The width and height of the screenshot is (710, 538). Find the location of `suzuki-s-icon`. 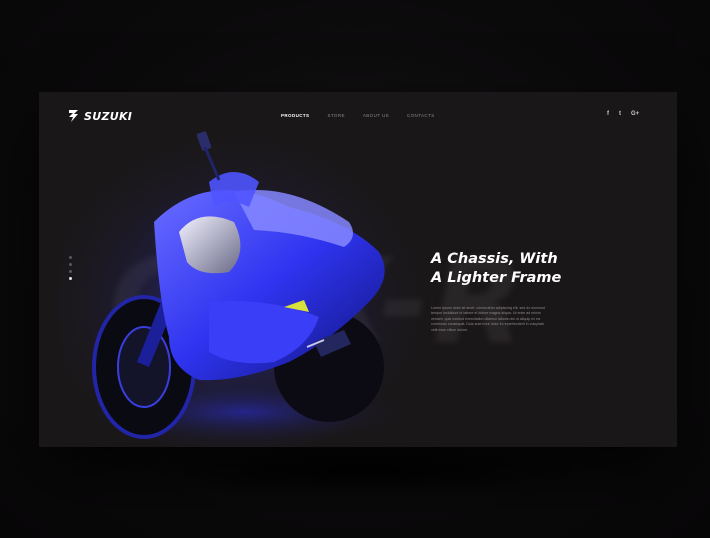

suzuki-s-icon is located at coordinates (73, 116).